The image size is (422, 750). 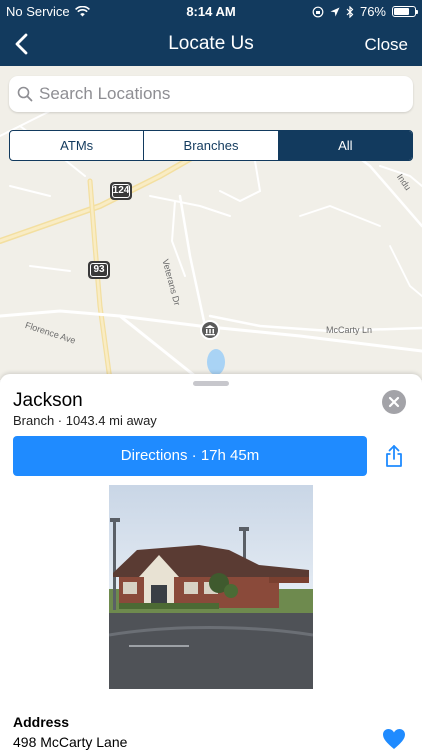 I want to click on branch-building-image, so click(x=211, y=587).